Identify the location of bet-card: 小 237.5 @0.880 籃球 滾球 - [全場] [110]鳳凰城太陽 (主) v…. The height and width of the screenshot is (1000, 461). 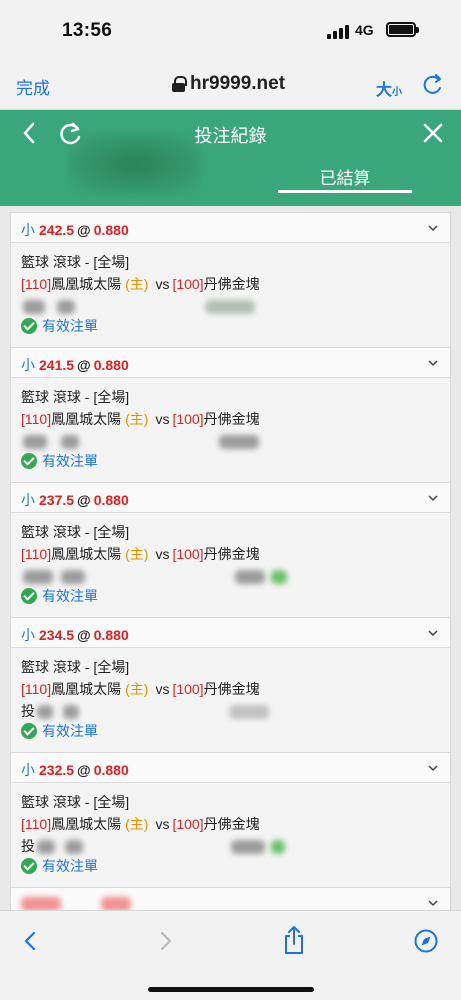
(230, 550).